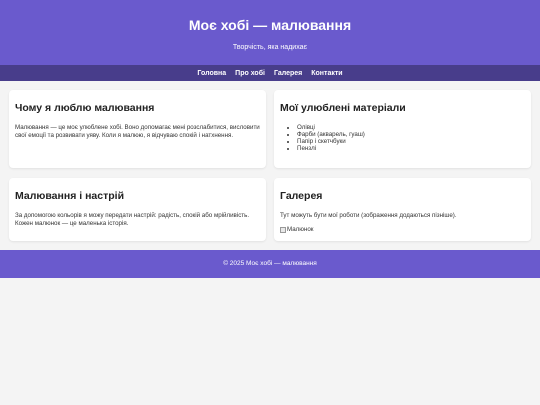  I want to click on gallery-image: Малюнок, so click(402, 229).